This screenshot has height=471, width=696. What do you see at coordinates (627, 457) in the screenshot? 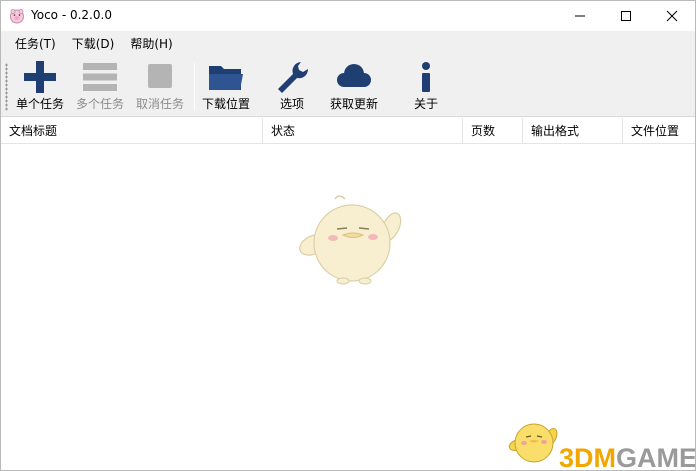
I see `watermark-text: 3DMGAME` at bounding box center [627, 457].